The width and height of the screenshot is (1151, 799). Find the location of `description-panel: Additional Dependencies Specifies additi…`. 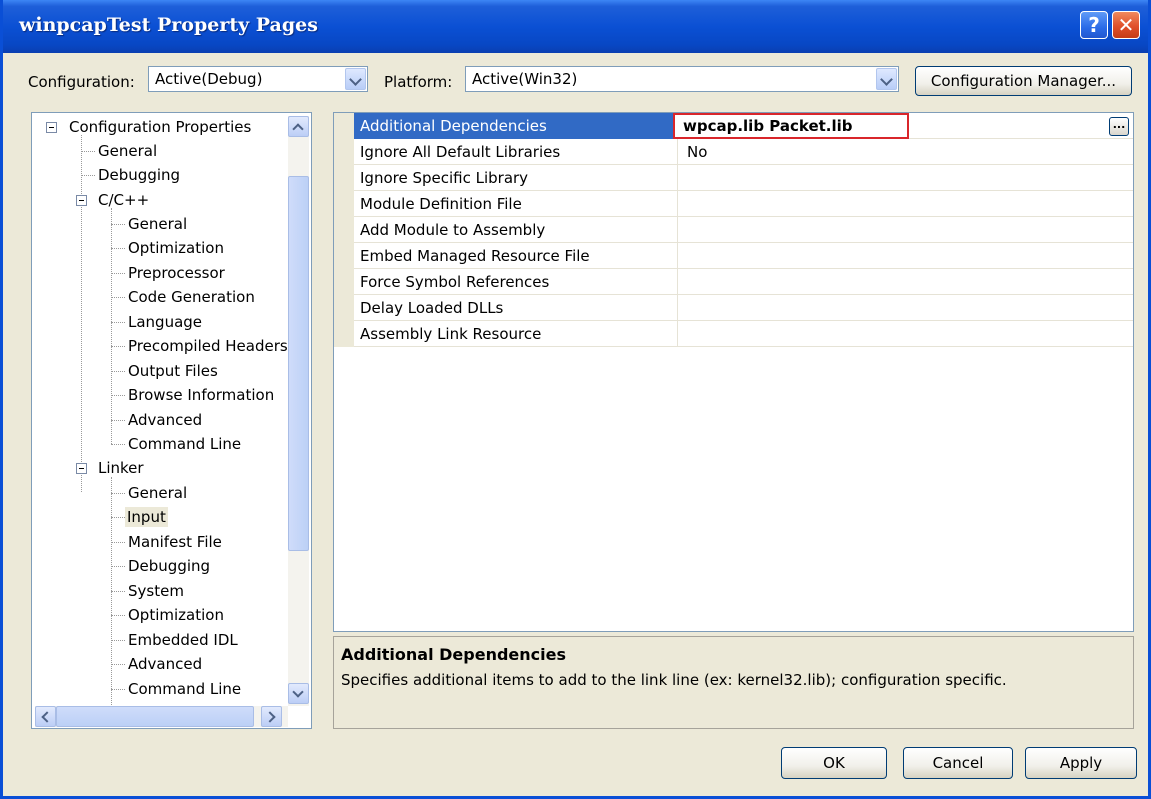

description-panel: Additional Dependencies Specifies additi… is located at coordinates (733, 682).